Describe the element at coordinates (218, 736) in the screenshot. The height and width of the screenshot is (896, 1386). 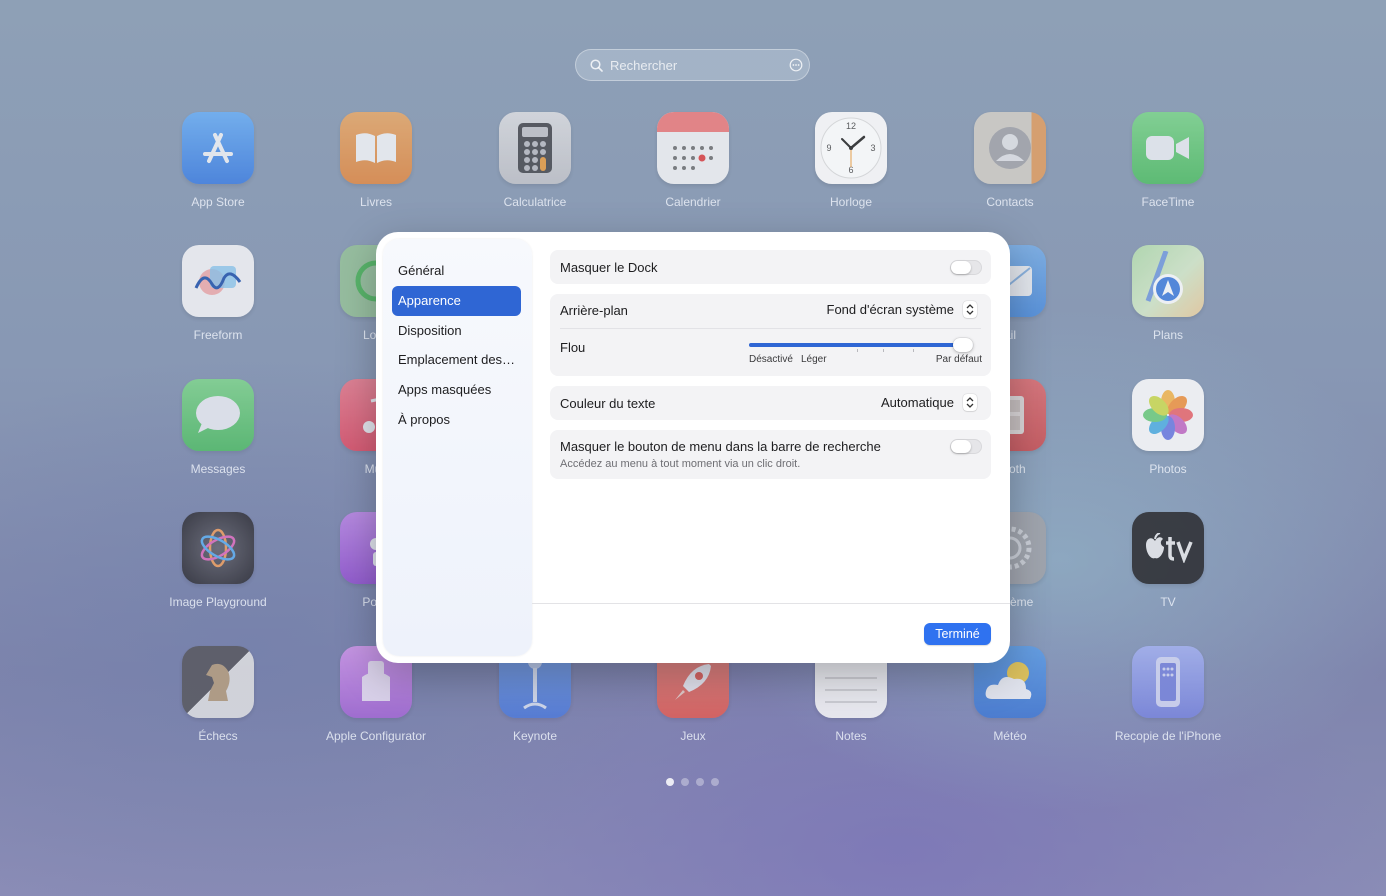
I see `app-label: Échecs` at that location.